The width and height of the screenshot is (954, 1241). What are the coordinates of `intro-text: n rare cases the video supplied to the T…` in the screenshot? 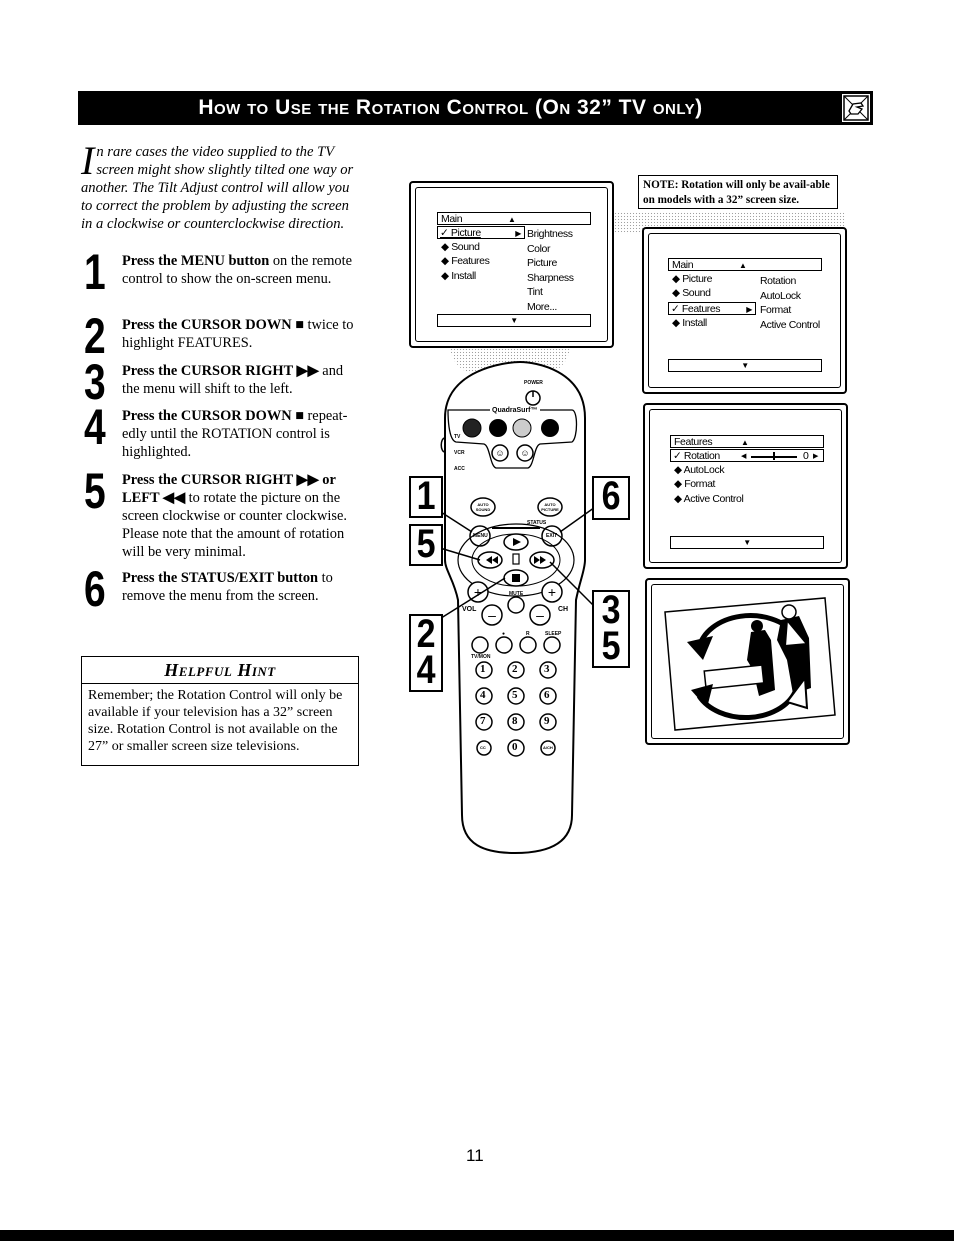 It's located at (217, 188).